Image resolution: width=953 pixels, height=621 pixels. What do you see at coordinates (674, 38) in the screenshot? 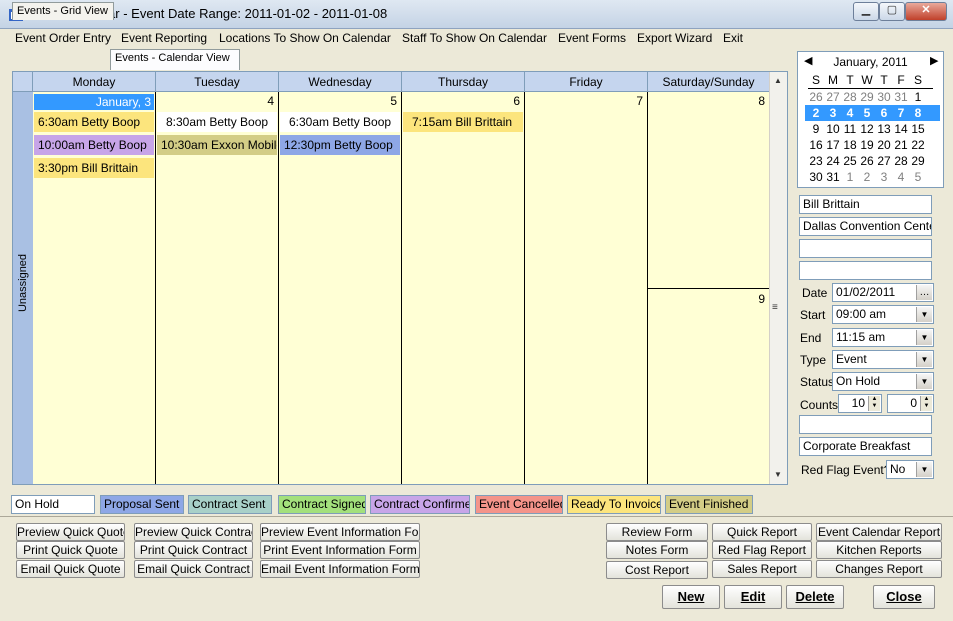
I see `menu-export-wizard: Export Wizard` at bounding box center [674, 38].